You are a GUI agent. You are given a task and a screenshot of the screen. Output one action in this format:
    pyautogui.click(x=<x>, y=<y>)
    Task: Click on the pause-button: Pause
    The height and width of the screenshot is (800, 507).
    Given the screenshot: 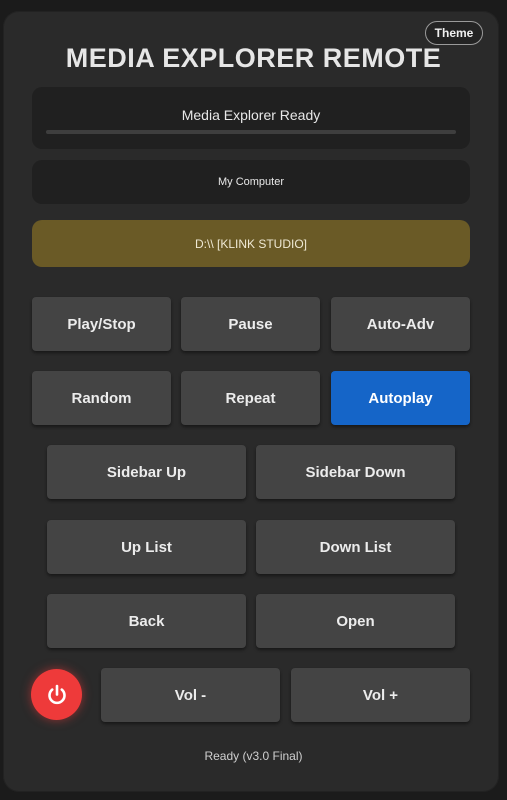 What is the action you would take?
    pyautogui.click(x=250, y=324)
    